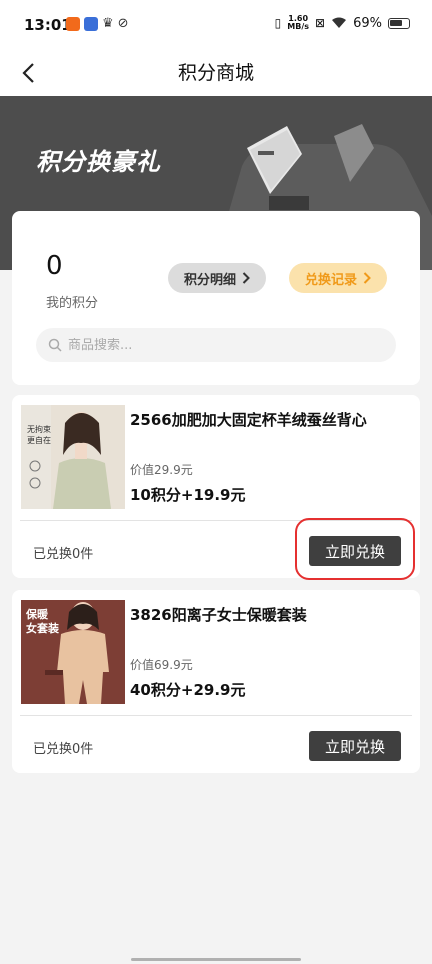  I want to click on exchange-records-button: 兑换记录, so click(338, 278).